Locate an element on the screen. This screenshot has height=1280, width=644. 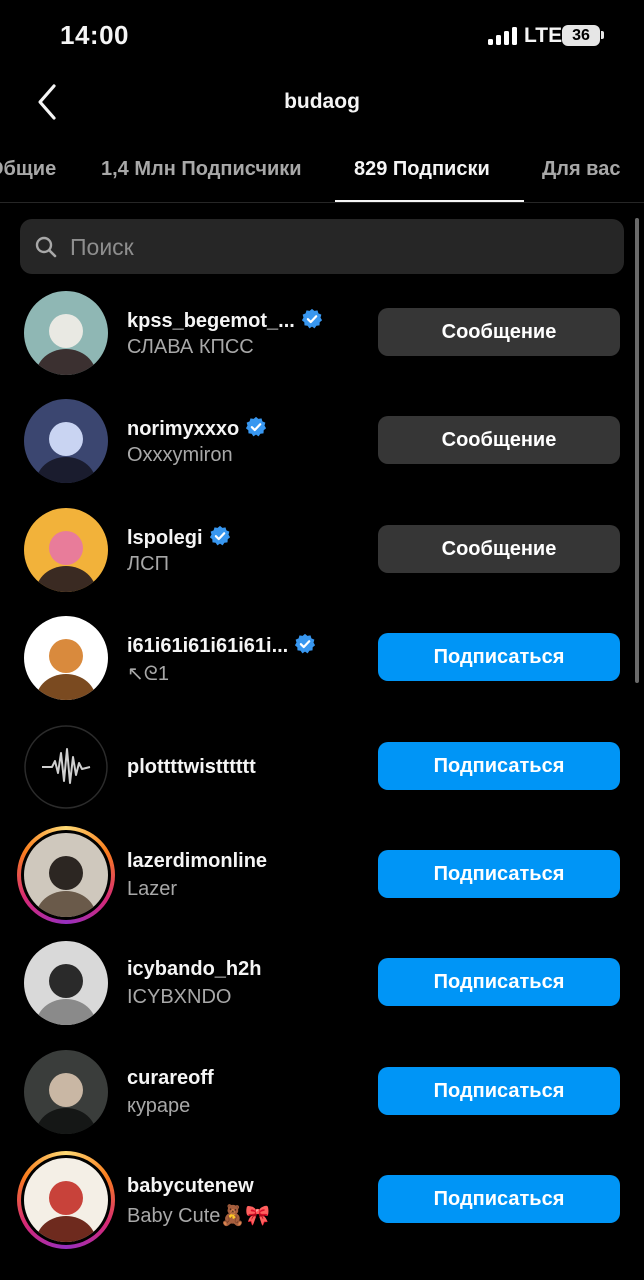
username-text: lazerdimonline is located at coordinates (197, 861).